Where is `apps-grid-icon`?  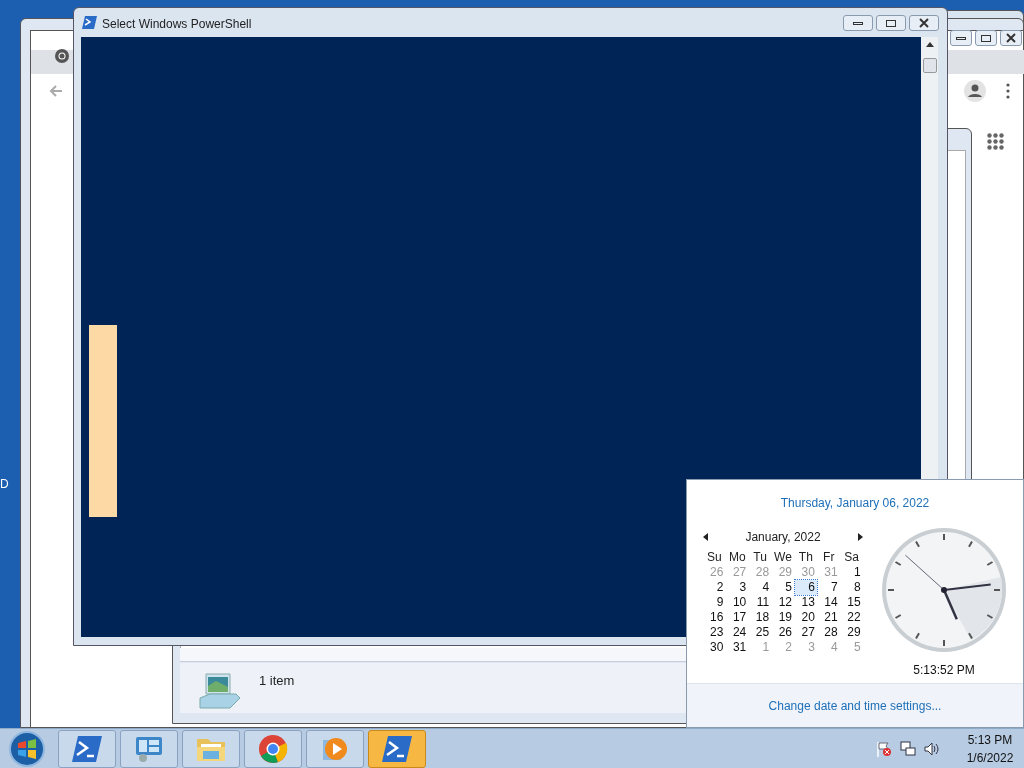 apps-grid-icon is located at coordinates (995, 141).